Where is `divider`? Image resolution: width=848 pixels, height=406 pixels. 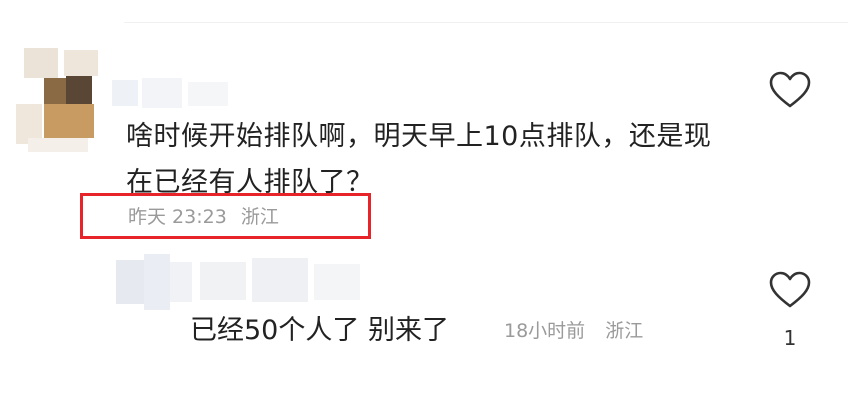 divider is located at coordinates (486, 22).